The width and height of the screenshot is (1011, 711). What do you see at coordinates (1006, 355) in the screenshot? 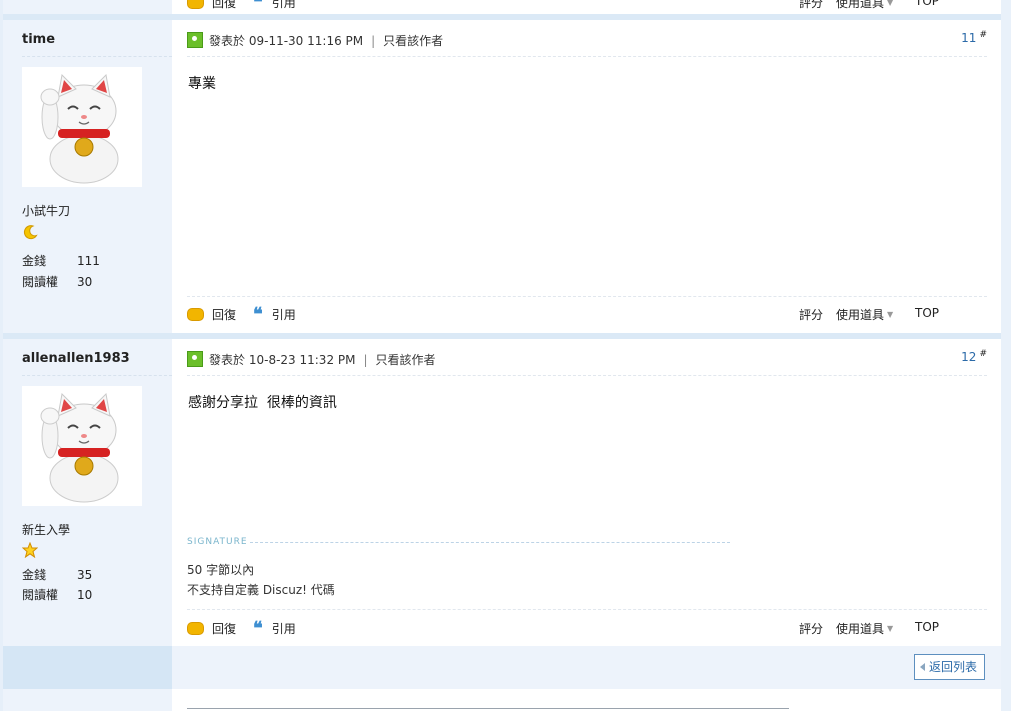
I see `page-right-edge` at bounding box center [1006, 355].